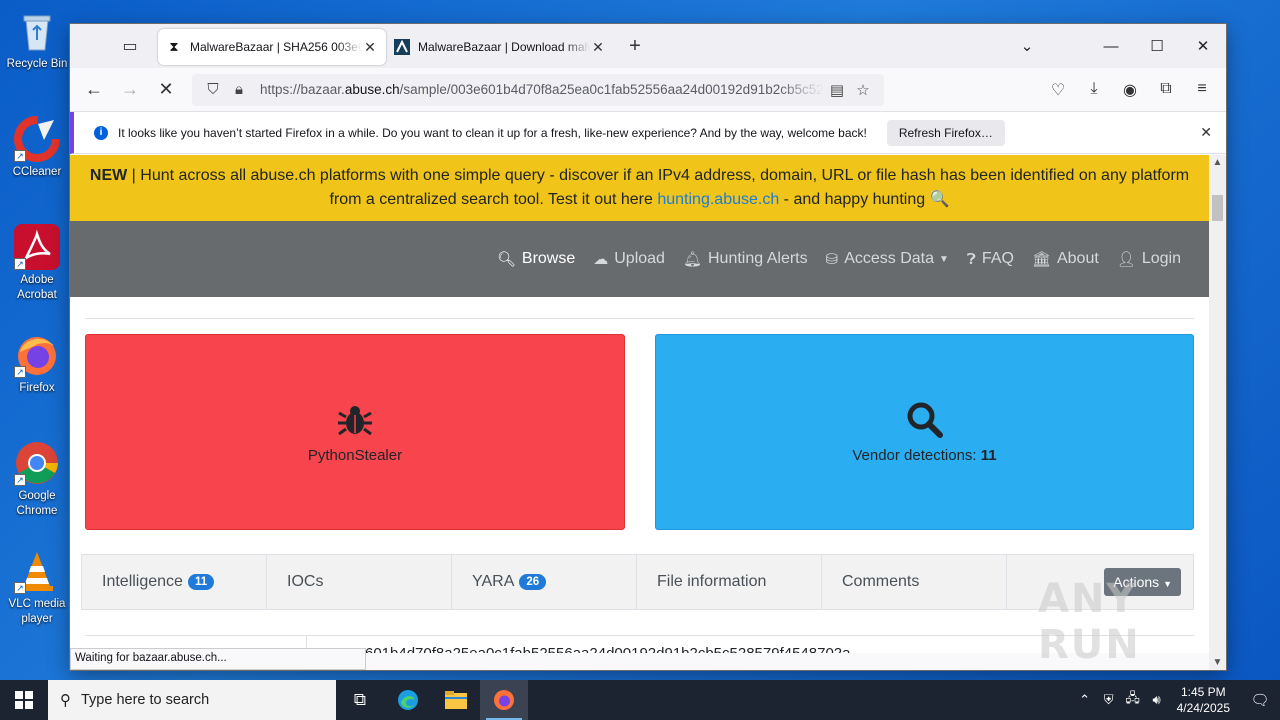 Image resolution: width=1280 pixels, height=720 pixels. Describe the element at coordinates (864, 199) in the screenshot. I see `banner-text-end: - and happy hunting 🔍` at that location.